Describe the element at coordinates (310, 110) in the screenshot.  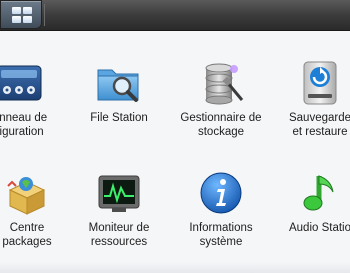
I see `app-backup-restore: Sauvegarde et restaure` at that location.